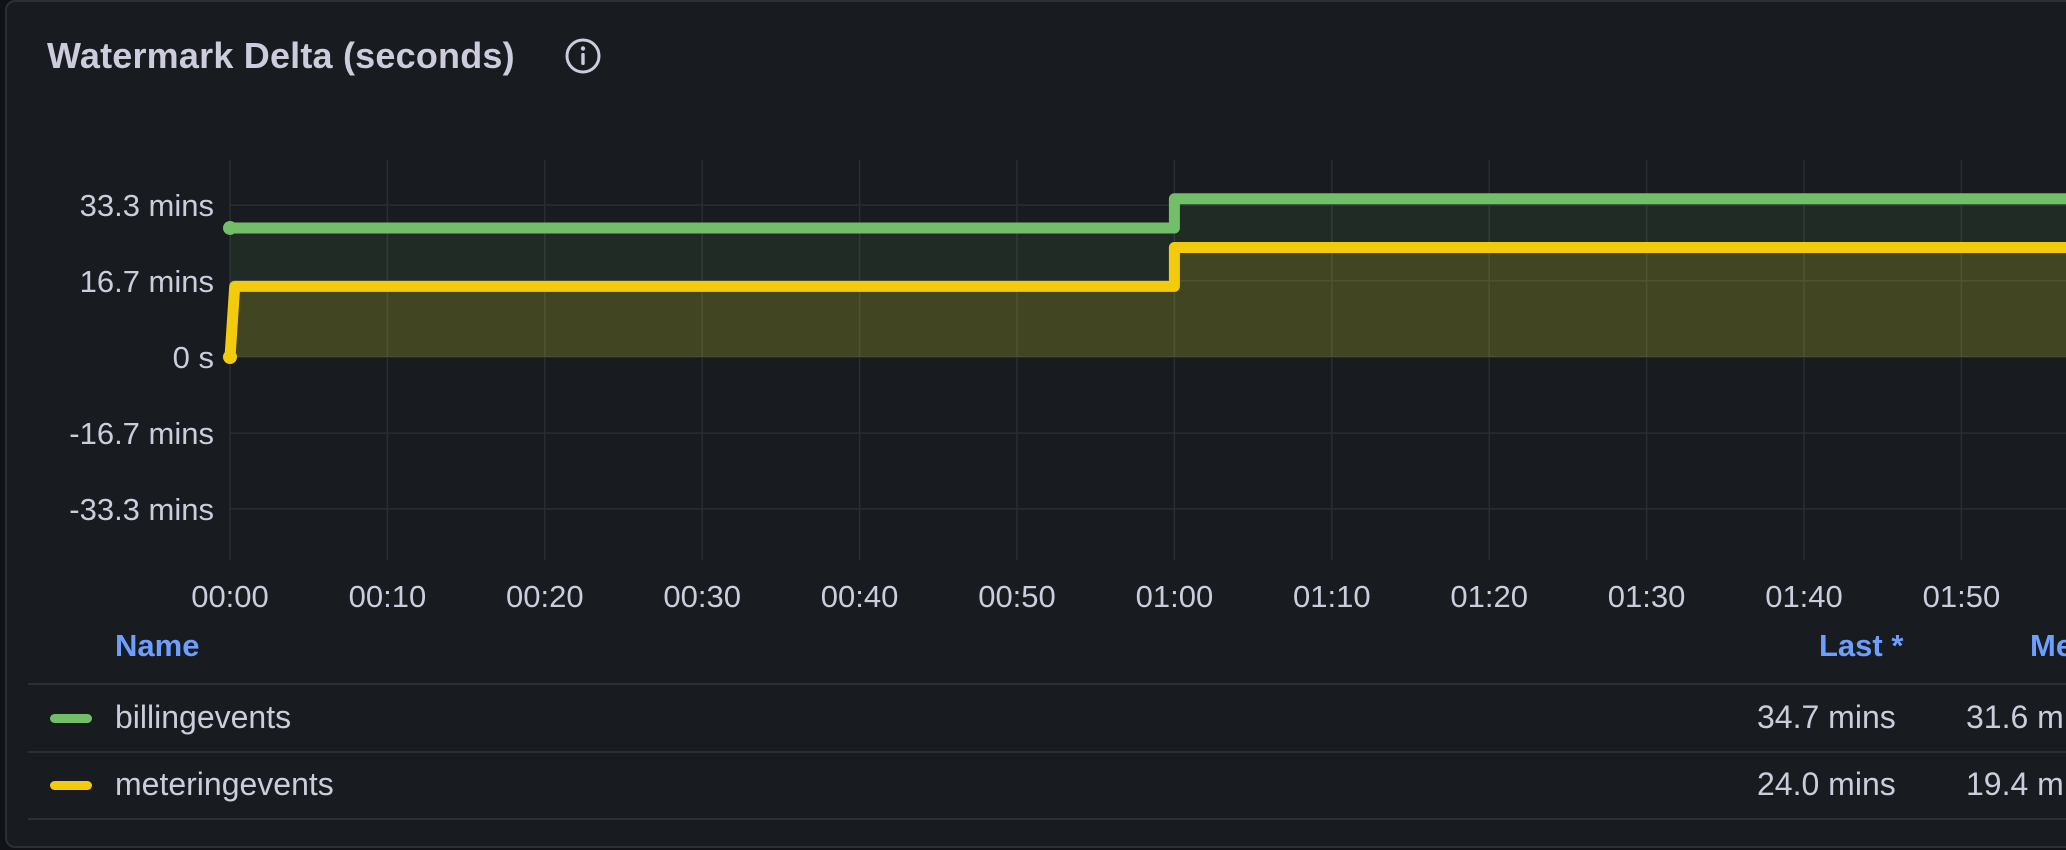 Image resolution: width=2066 pixels, height=850 pixels. I want to click on legend-header-mean: Me, so click(2048, 652).